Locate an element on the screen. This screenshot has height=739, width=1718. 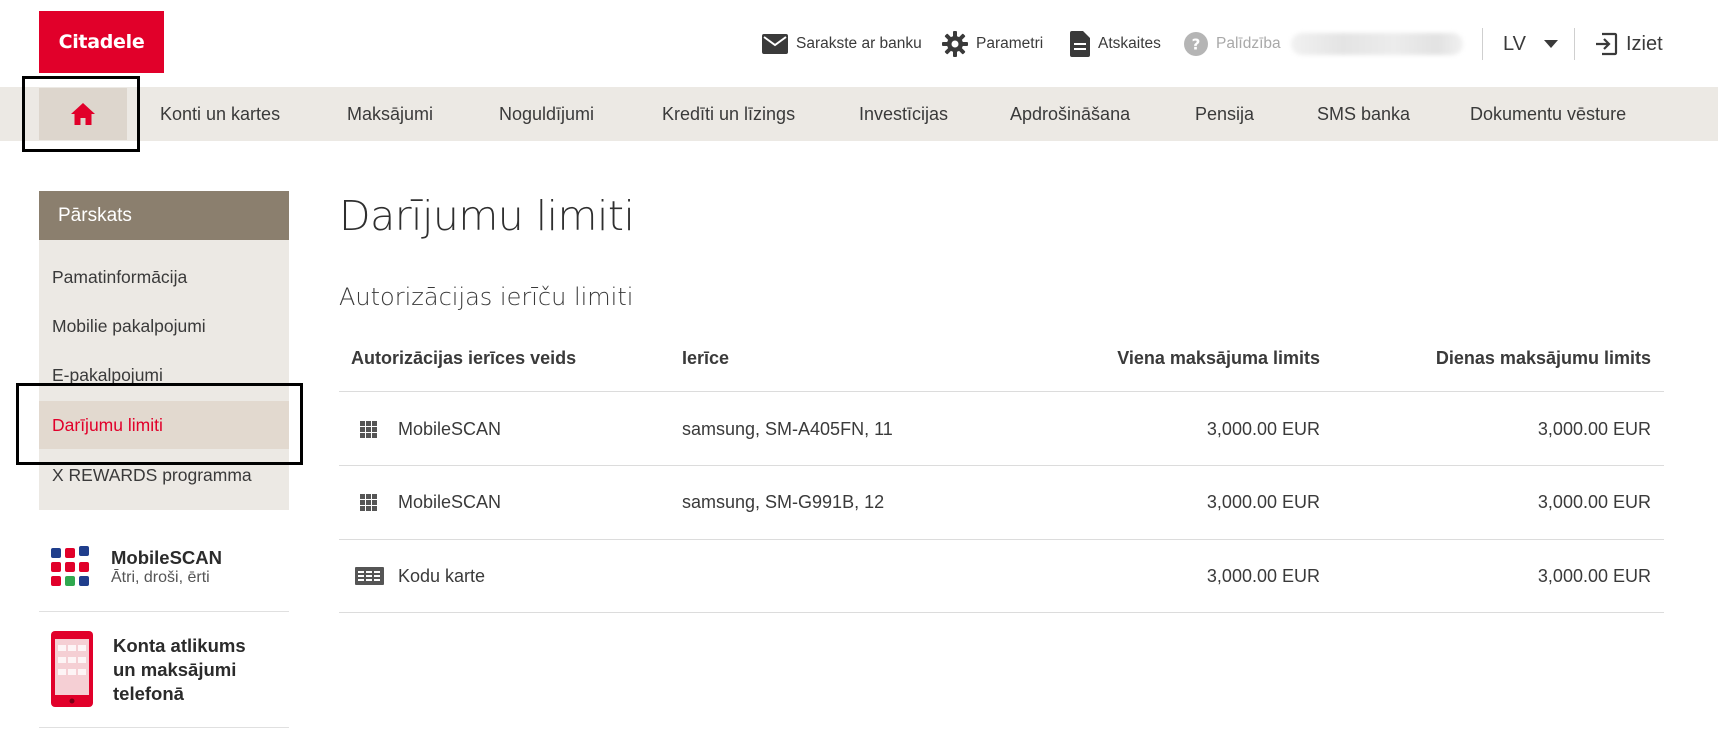
promo-mobilescan: MobileSCAN Ātri, droši, ērti is located at coordinates (164, 572).